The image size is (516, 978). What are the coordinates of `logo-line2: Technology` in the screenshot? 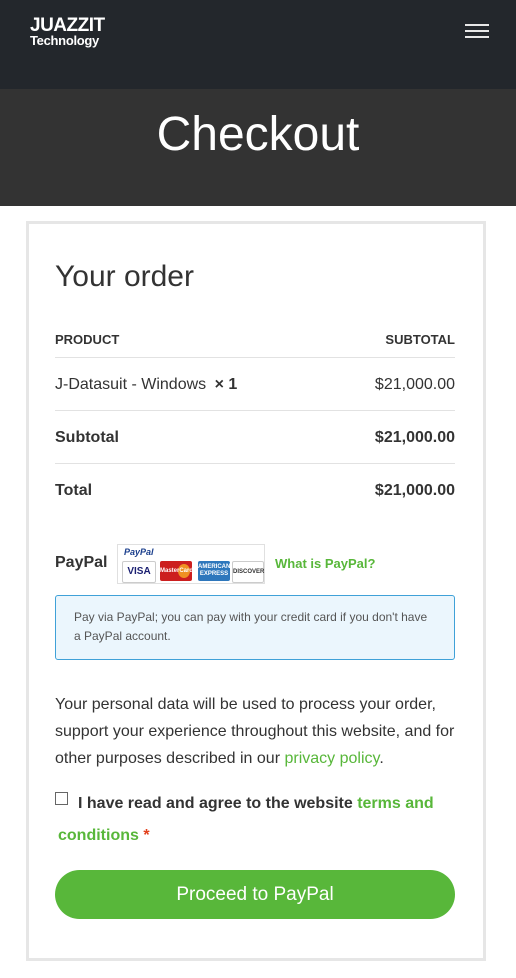 It's located at (64, 40).